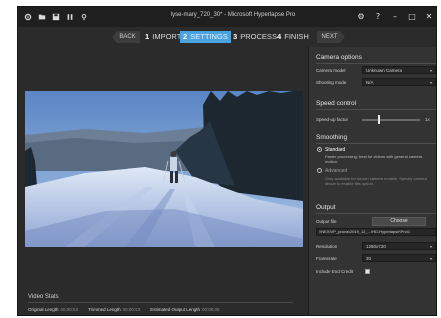 This screenshot has width=441, height=318. I want to click on speed-factor-value: 1x, so click(427, 119).